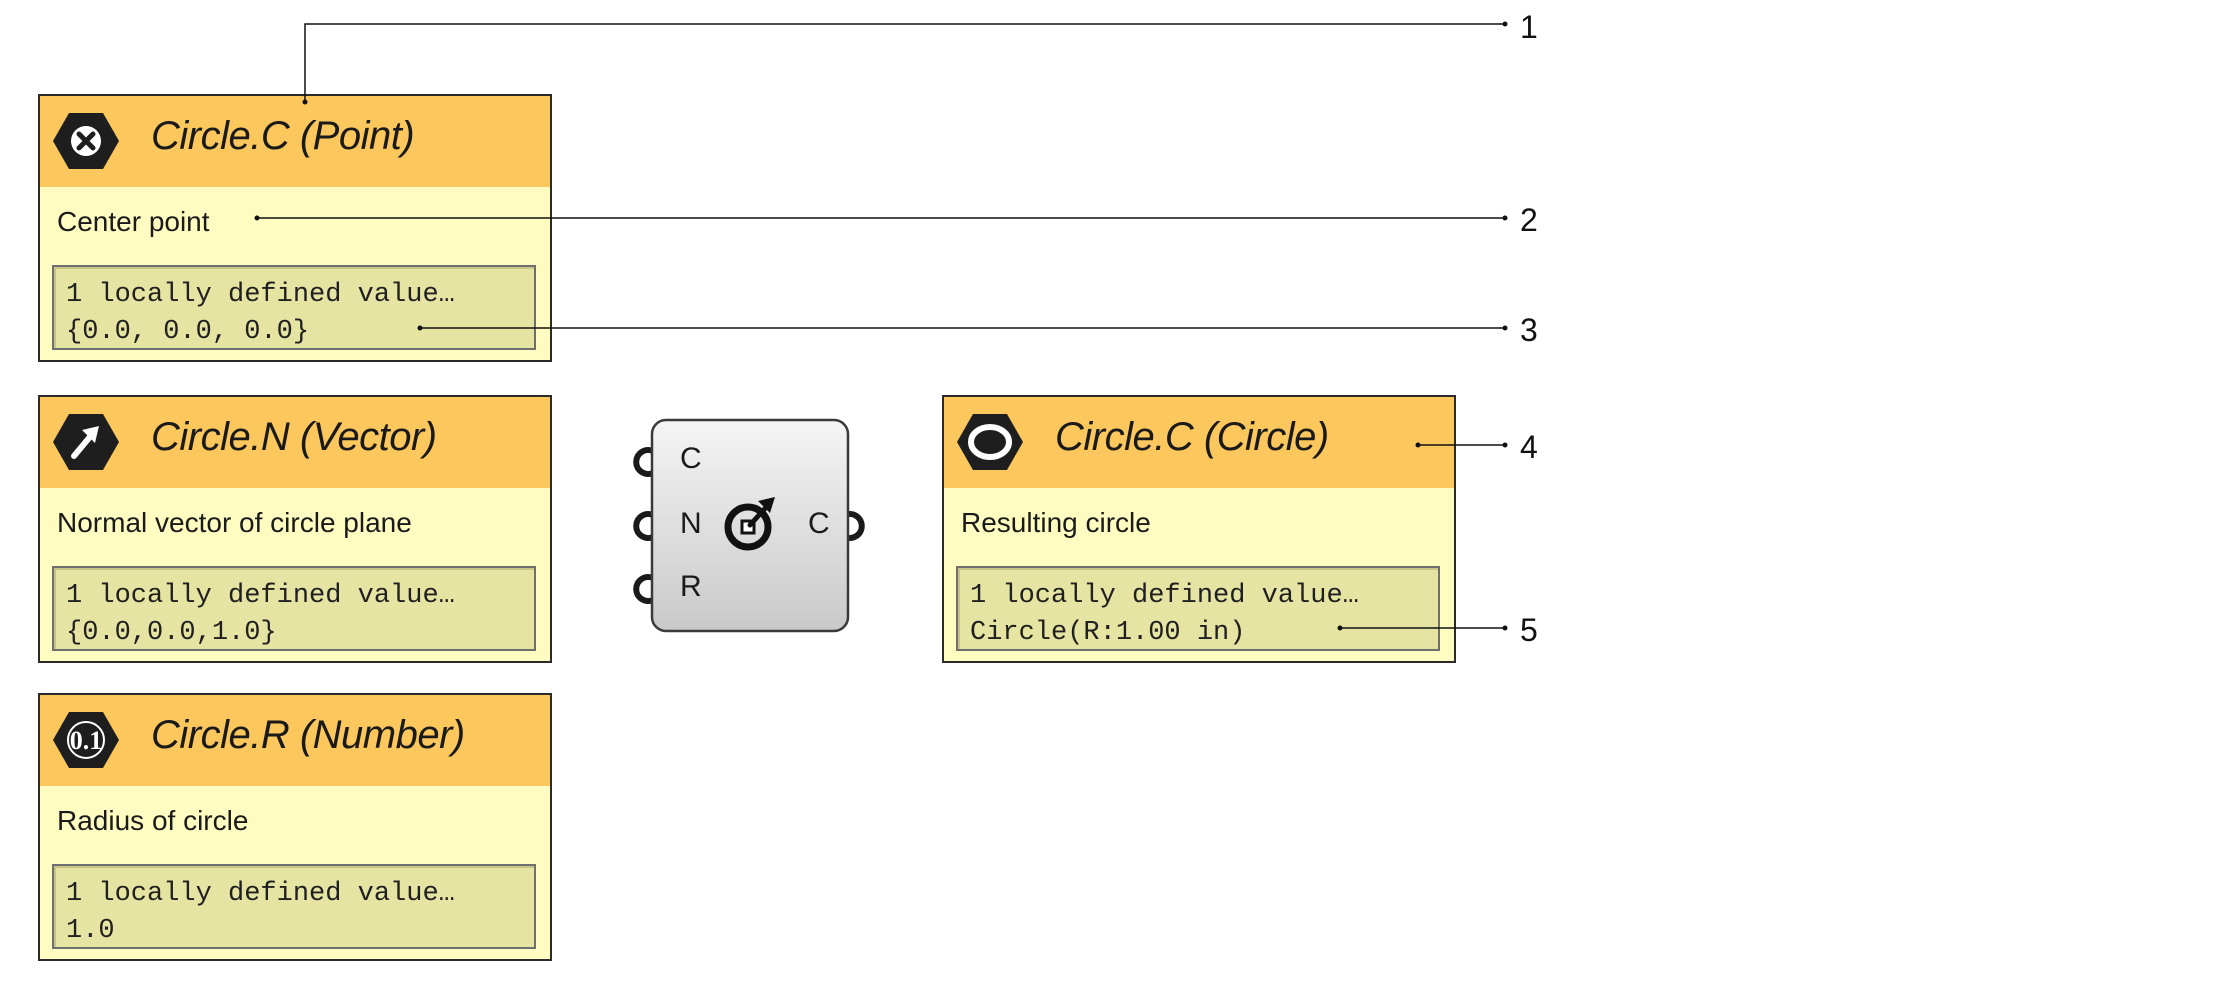 The height and width of the screenshot is (992, 2218). What do you see at coordinates (1529, 220) in the screenshot?
I see `callout-number-2: 2` at bounding box center [1529, 220].